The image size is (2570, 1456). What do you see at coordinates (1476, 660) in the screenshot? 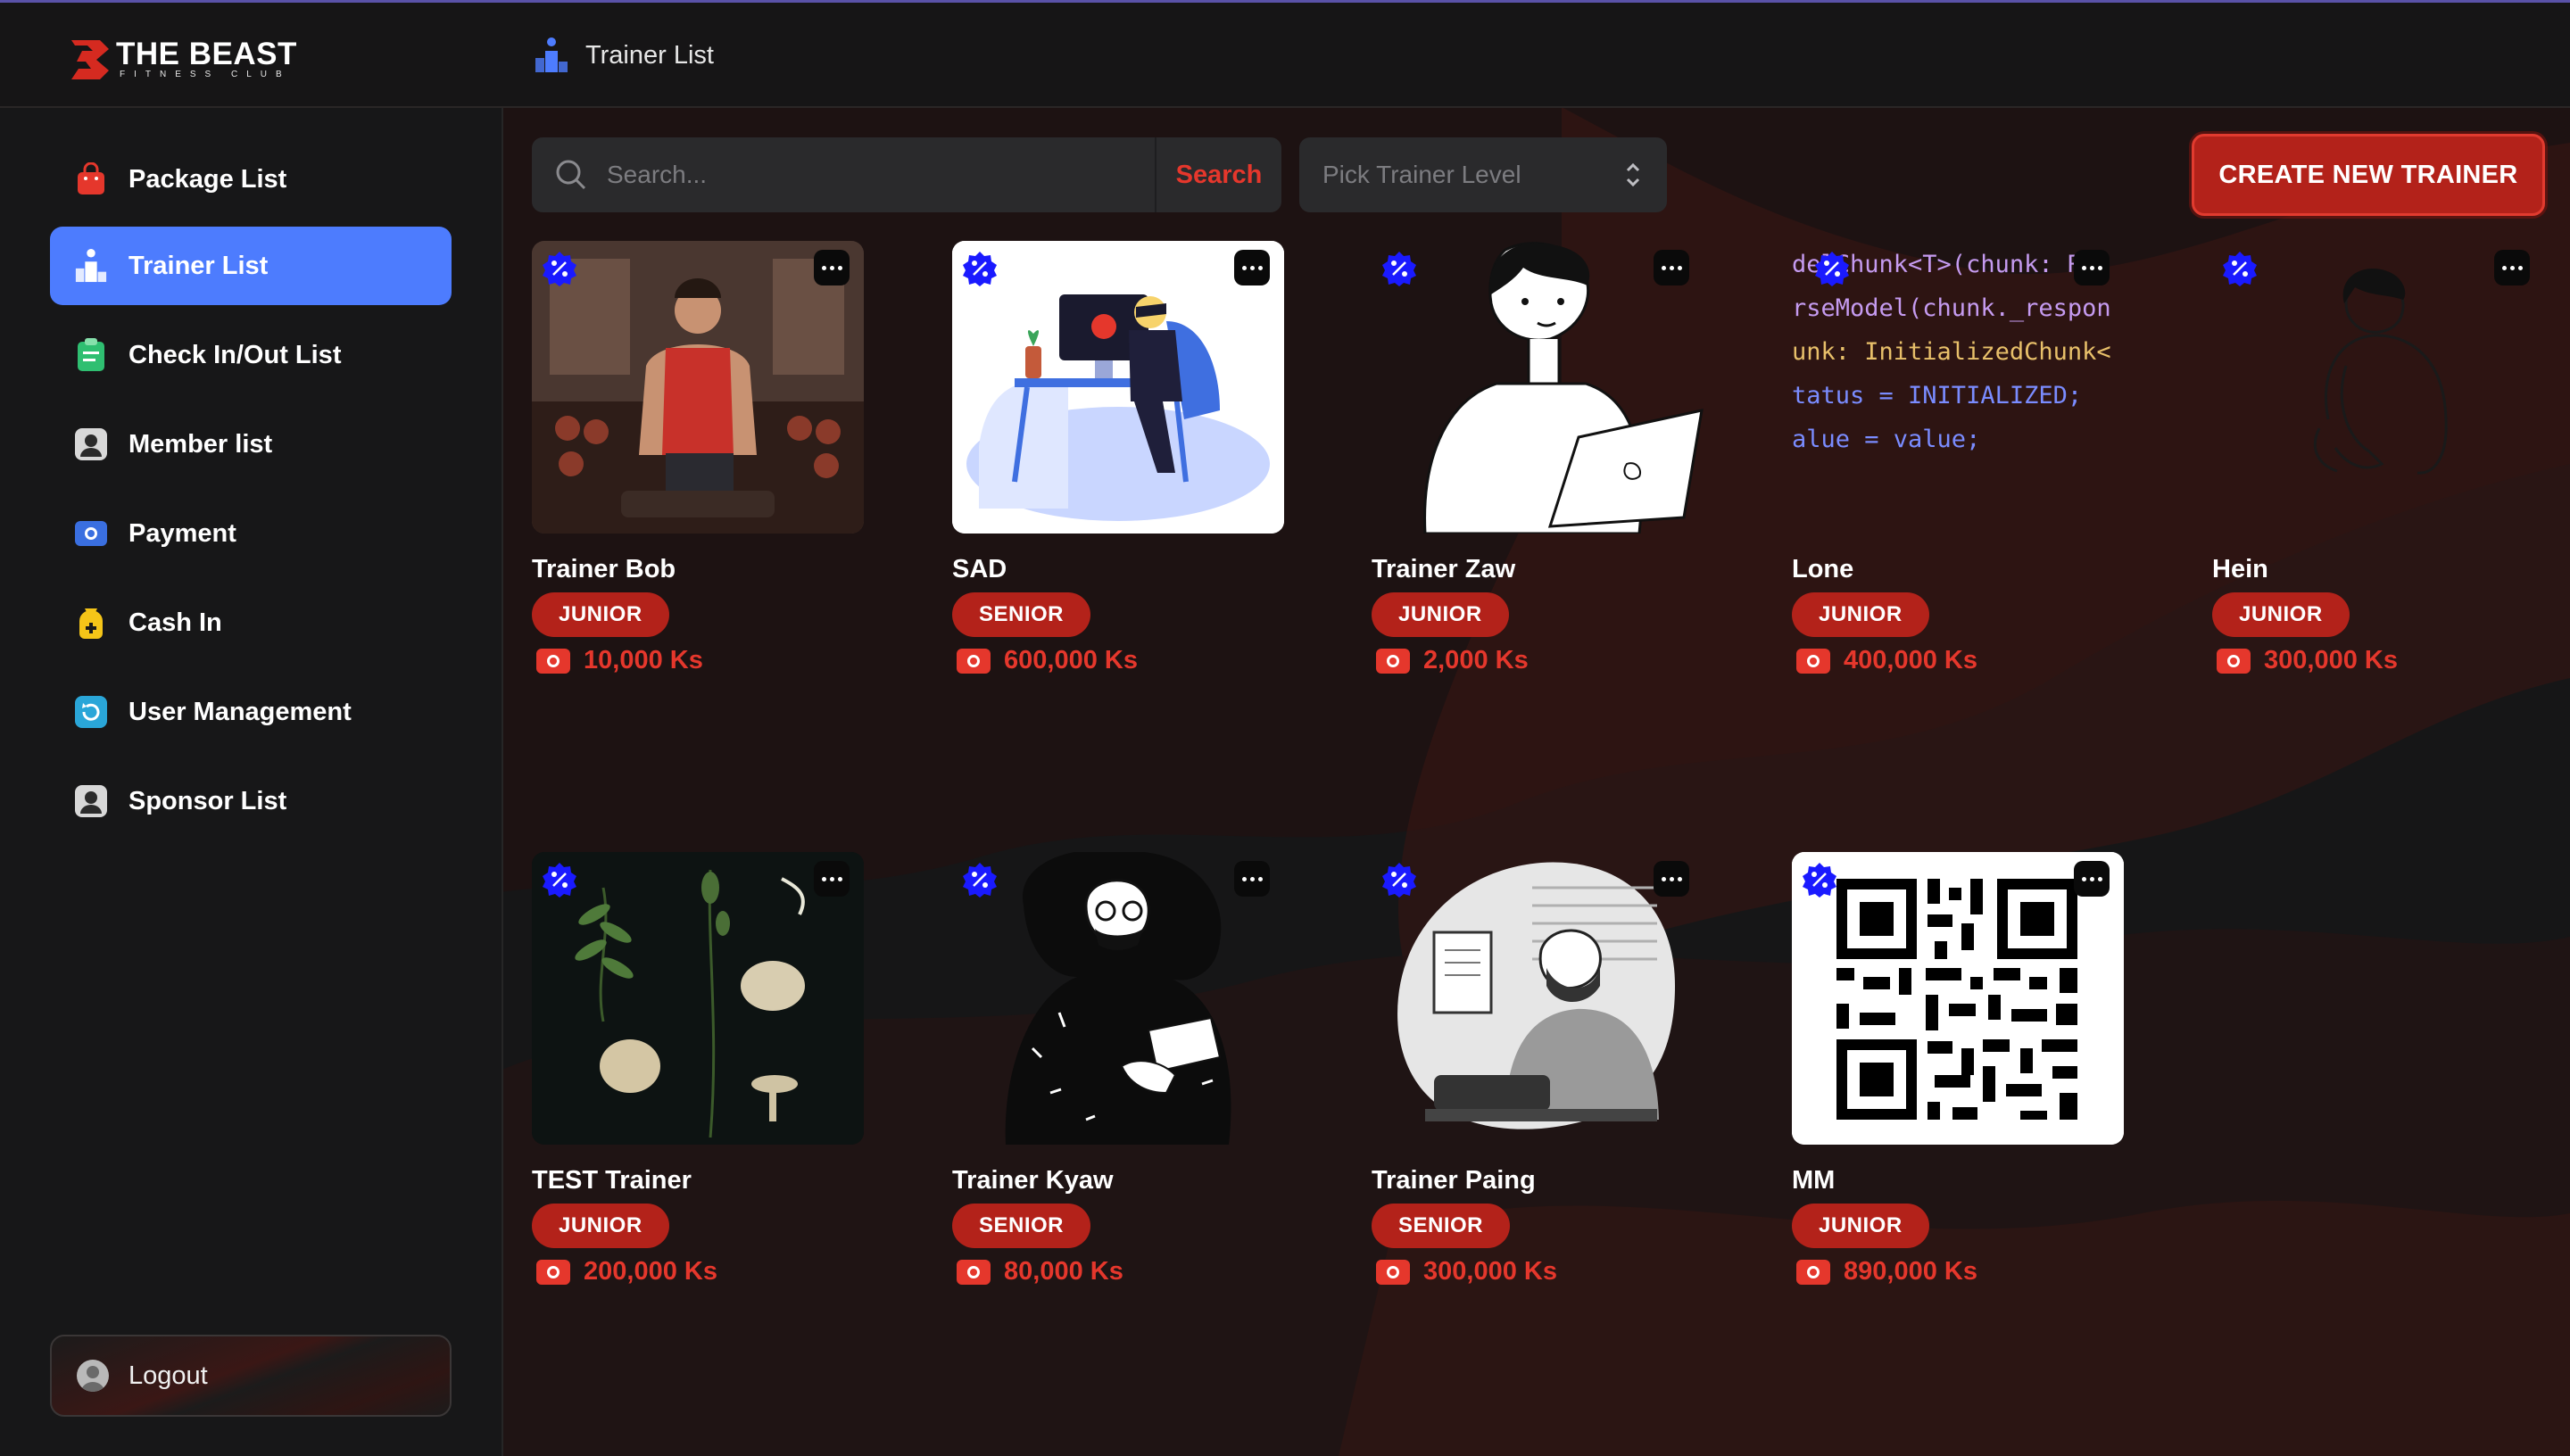
I see `trainer-price-value: 2,000 Ks` at bounding box center [1476, 660].